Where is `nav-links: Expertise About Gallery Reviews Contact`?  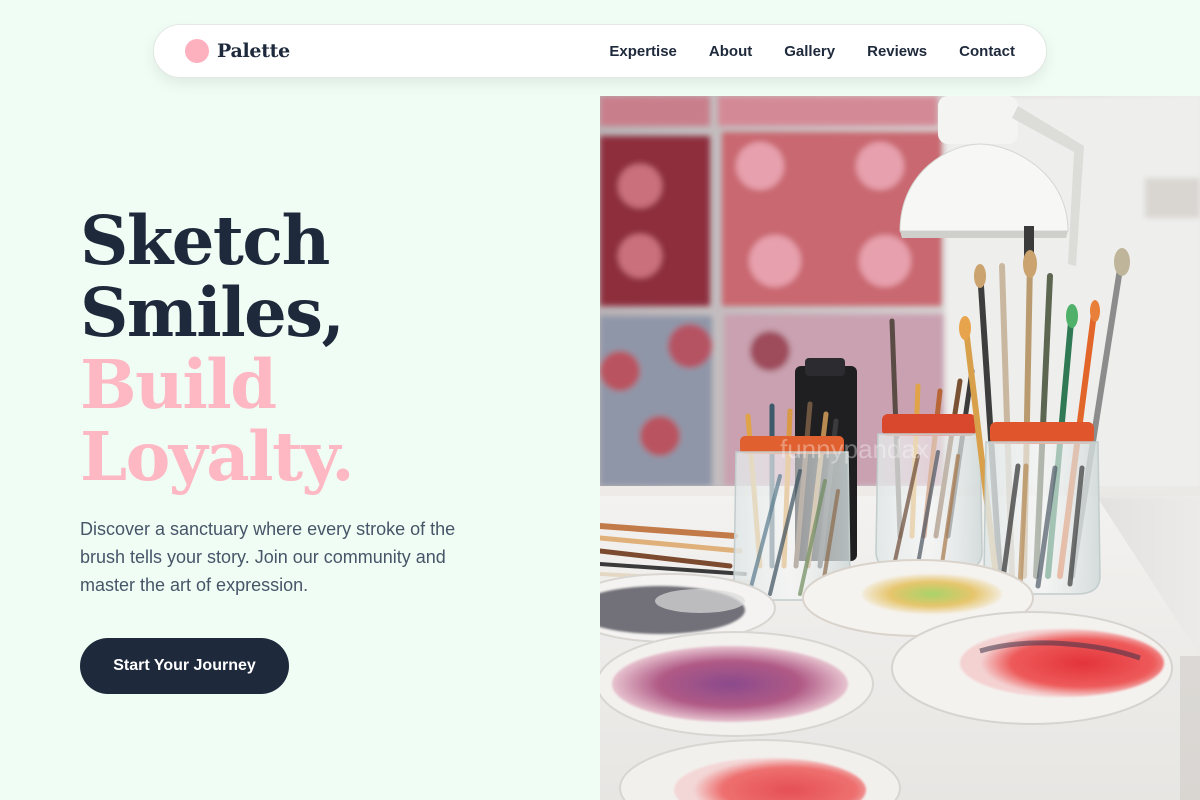
nav-links: Expertise About Gallery Reviews Contact is located at coordinates (804, 51).